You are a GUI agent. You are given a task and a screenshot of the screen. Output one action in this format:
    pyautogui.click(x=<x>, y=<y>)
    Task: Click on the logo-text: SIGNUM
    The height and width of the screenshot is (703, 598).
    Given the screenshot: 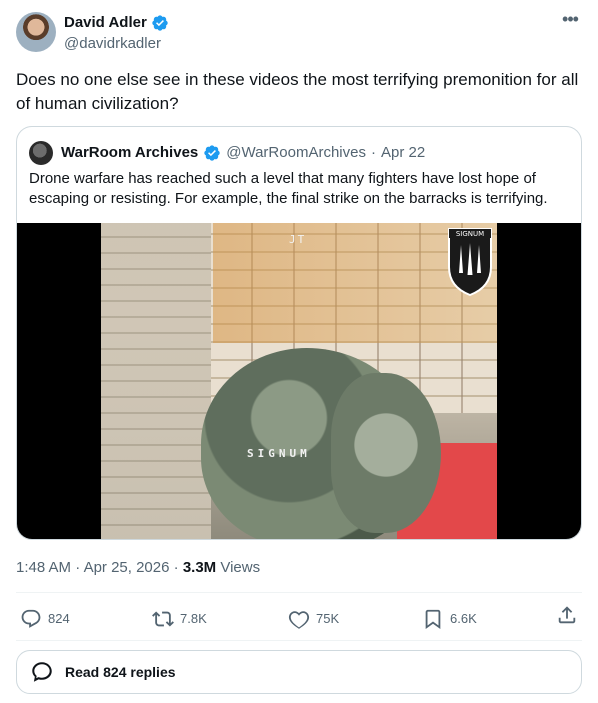 What is the action you would take?
    pyautogui.click(x=470, y=234)
    